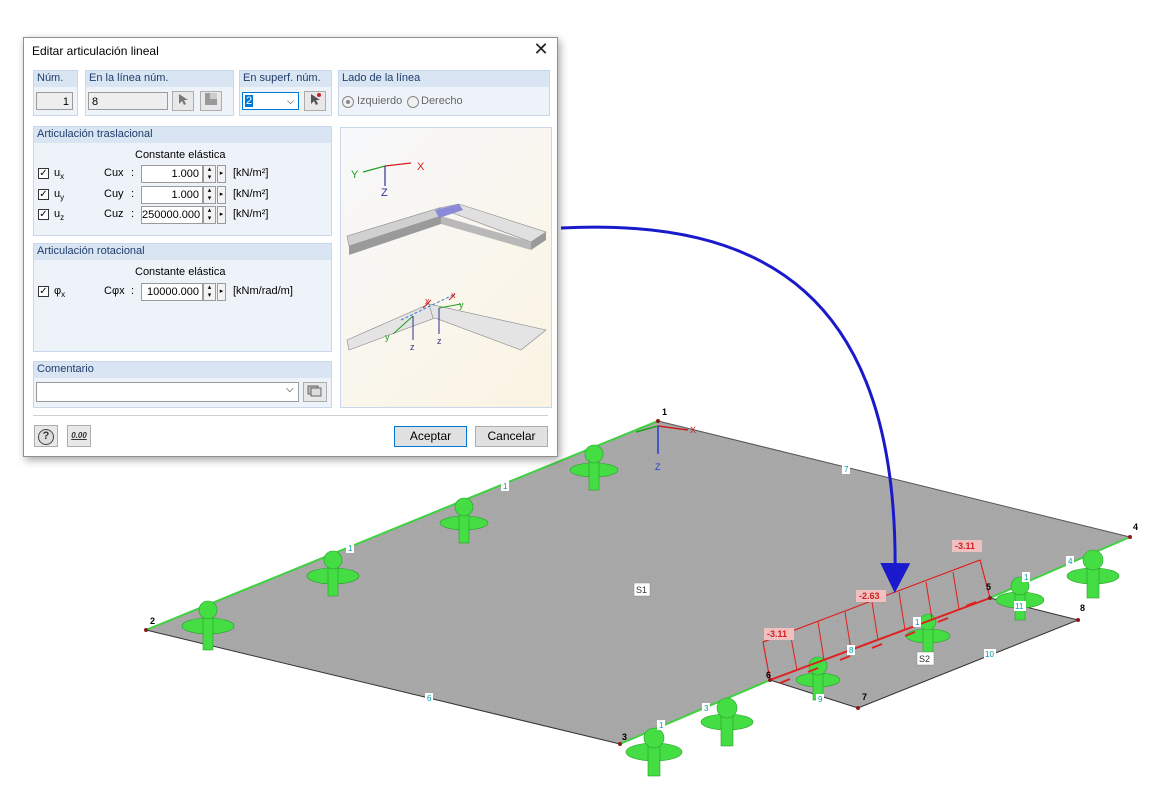 This screenshot has width=1158, height=785. What do you see at coordinates (172, 292) in the screenshot?
I see `cphix-input: 10000.000` at bounding box center [172, 292].